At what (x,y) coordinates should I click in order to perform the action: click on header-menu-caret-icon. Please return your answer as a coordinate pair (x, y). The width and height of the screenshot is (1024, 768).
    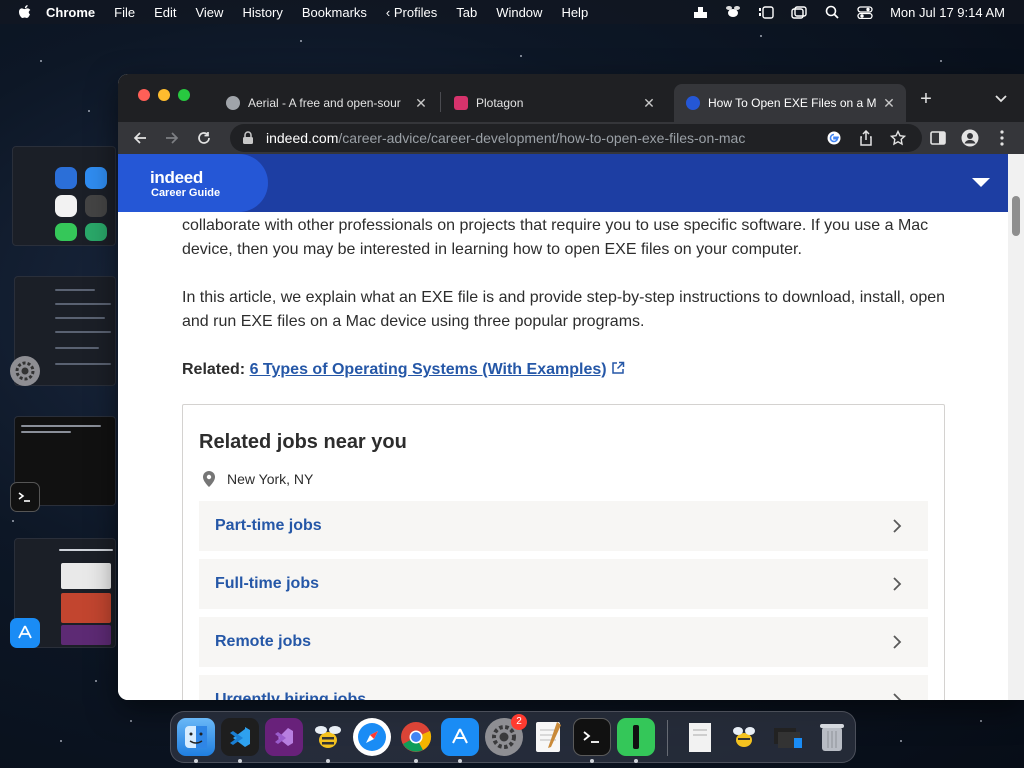
    Looking at the image, I should click on (981, 182).